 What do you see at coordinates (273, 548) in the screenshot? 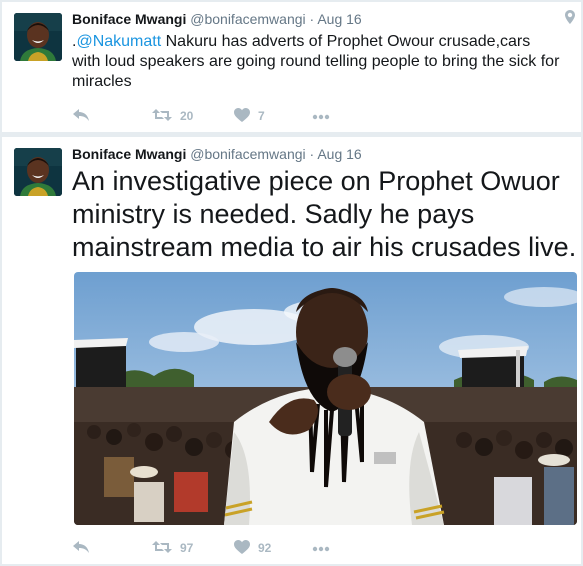
I see `like-button: 92` at bounding box center [273, 548].